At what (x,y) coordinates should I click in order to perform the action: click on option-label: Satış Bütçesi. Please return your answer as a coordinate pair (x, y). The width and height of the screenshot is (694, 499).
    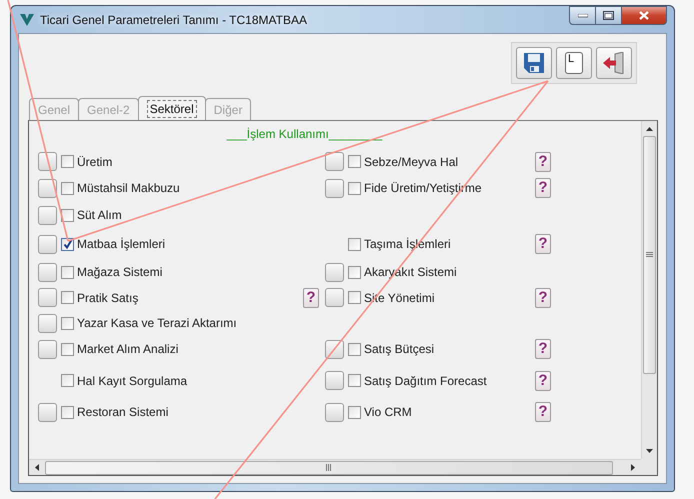
    Looking at the image, I should click on (399, 349).